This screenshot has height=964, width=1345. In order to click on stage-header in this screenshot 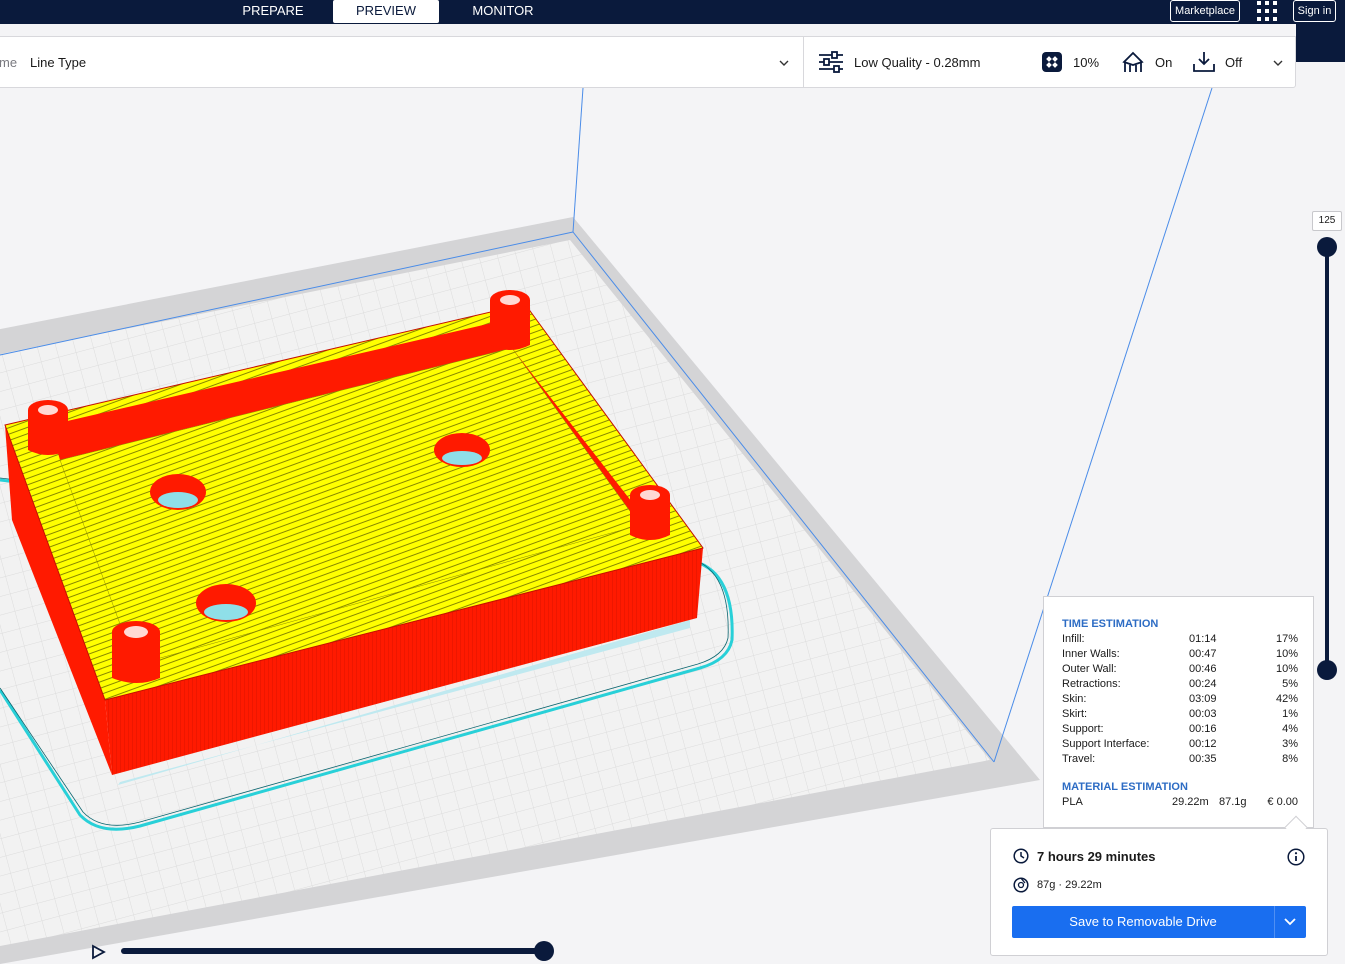, I will do `click(672, 12)`.